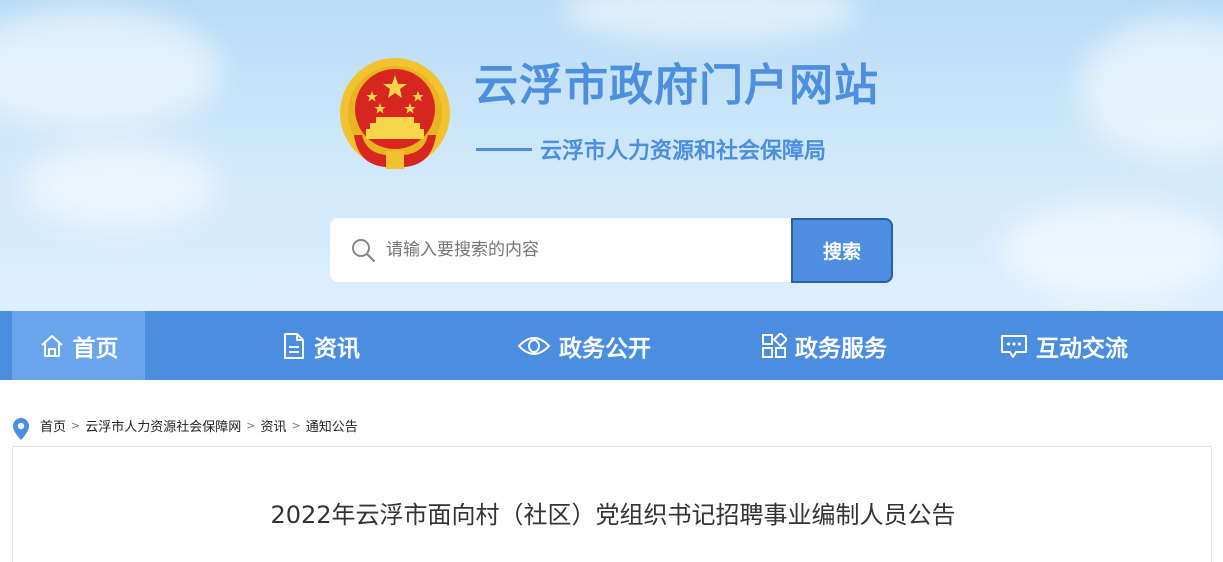  Describe the element at coordinates (21, 429) in the screenshot. I see `location-pin-icon` at that location.